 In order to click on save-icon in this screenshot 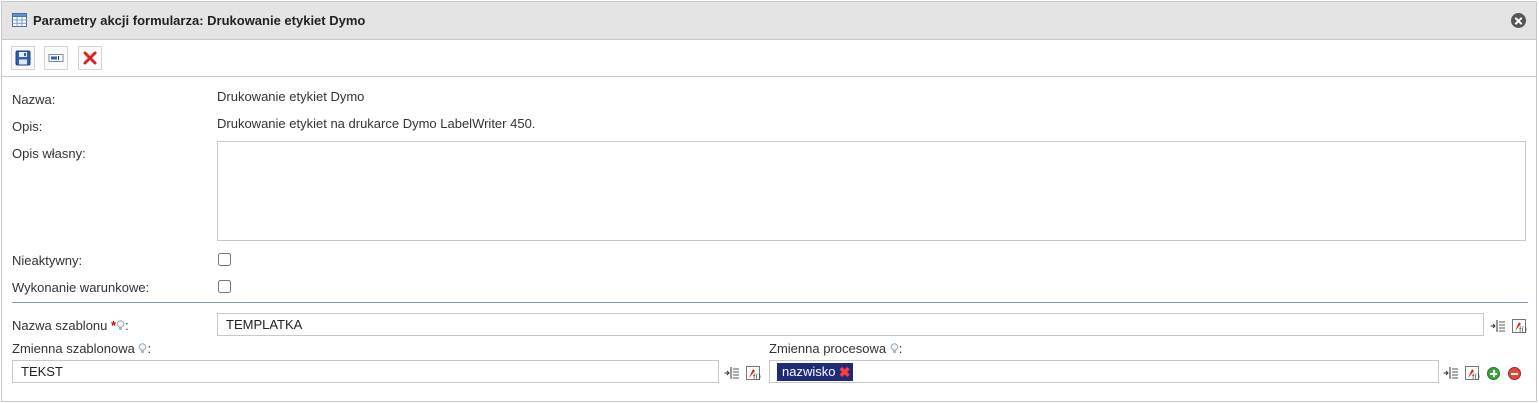, I will do `click(23, 58)`.